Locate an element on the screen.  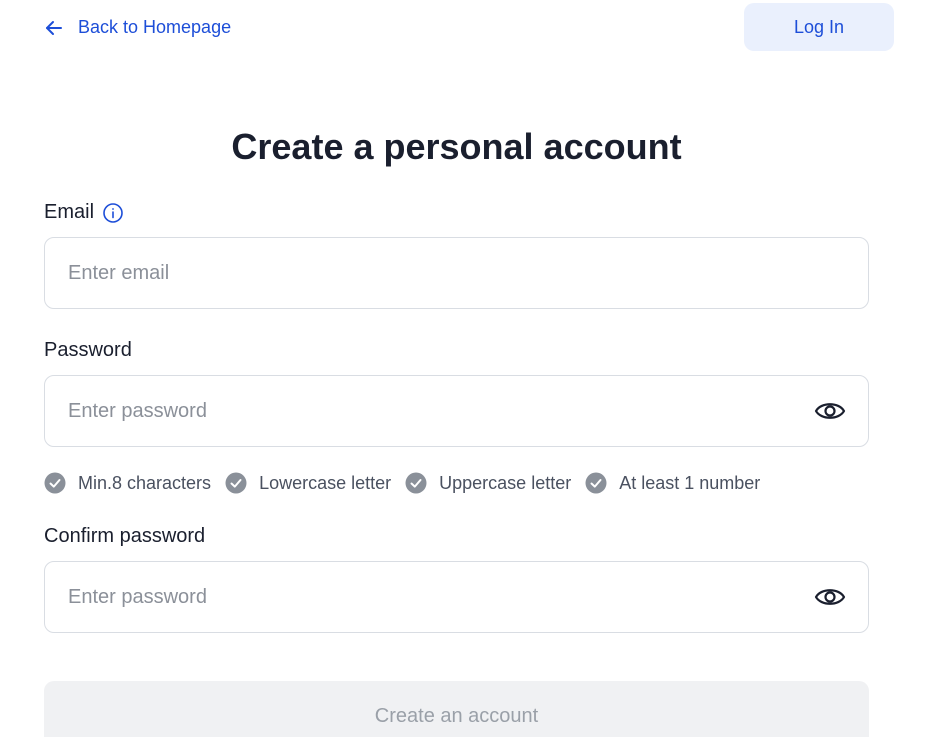
email-field is located at coordinates (456, 273).